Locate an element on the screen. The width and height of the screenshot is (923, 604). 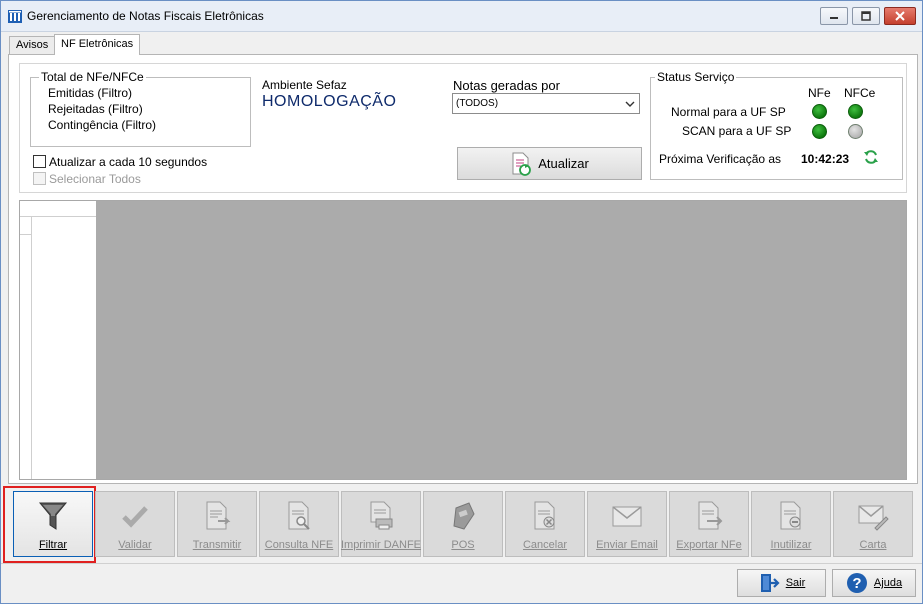
tab-avisos: Avisos is located at coordinates (32, 45).